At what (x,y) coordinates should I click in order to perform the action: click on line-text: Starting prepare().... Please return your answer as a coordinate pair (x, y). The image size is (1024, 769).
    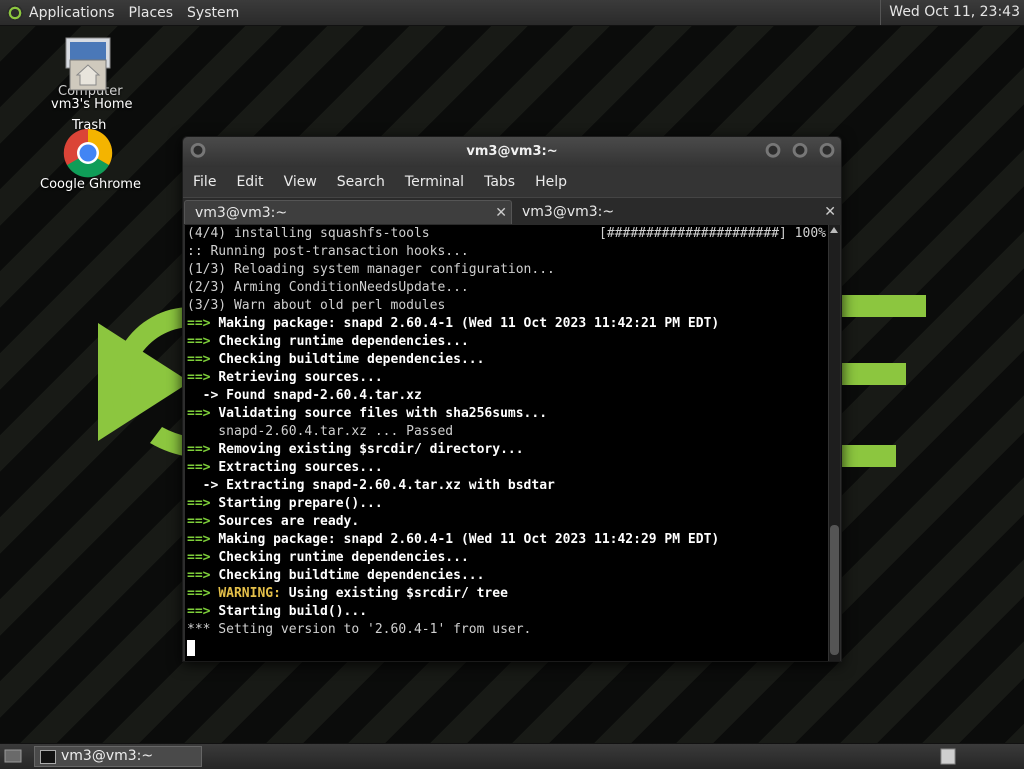
    Looking at the image, I should click on (300, 503).